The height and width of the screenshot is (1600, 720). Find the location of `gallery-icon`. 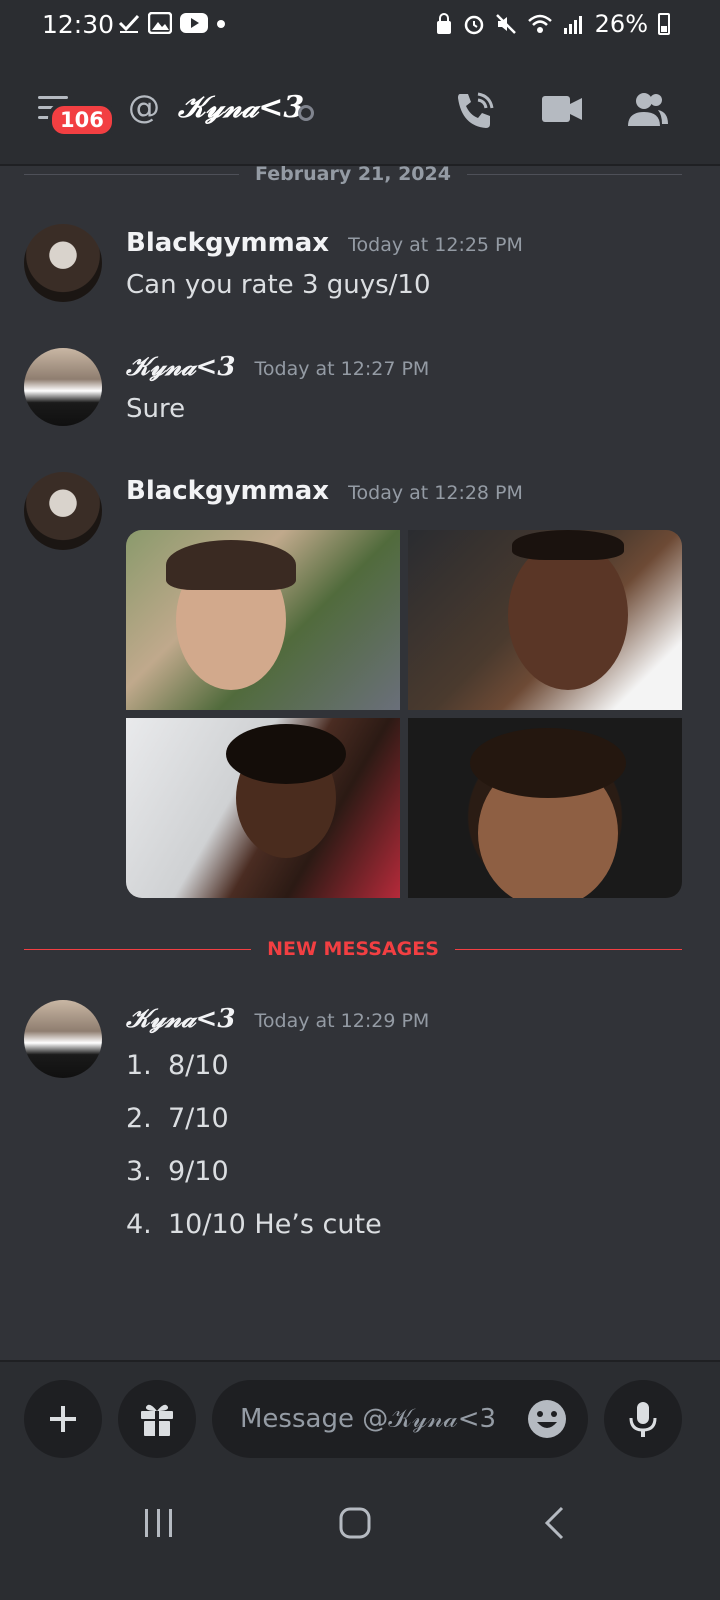

gallery-icon is located at coordinates (160, 23).